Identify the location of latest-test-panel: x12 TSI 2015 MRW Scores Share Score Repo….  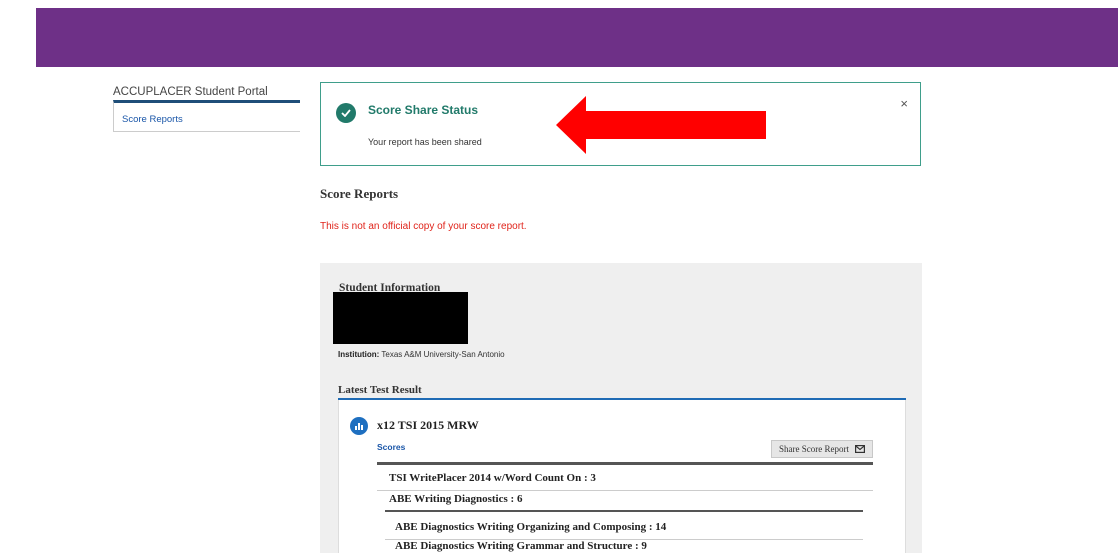
(622, 476).